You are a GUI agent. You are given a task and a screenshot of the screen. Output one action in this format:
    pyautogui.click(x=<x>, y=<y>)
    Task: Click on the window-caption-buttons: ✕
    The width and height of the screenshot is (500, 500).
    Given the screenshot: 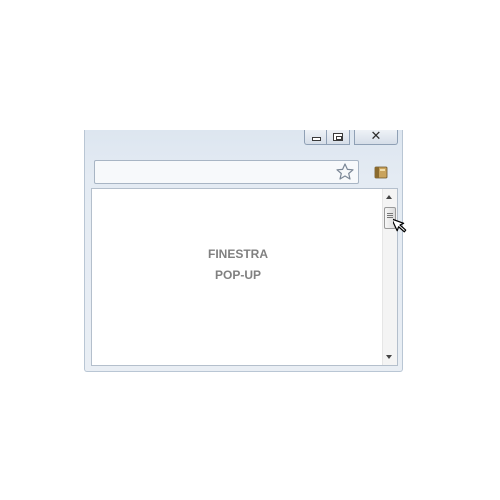 What is the action you would take?
    pyautogui.click(x=351, y=137)
    